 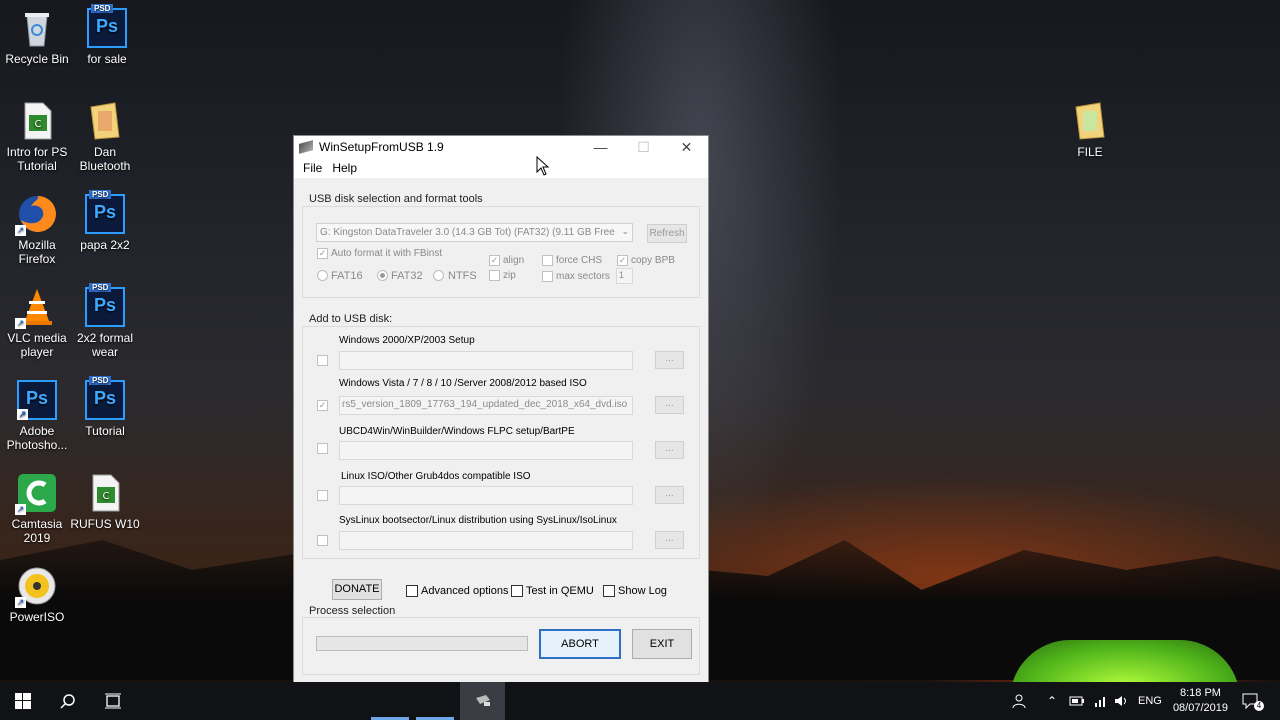 I want to click on fat32-radio, so click(x=382, y=275).